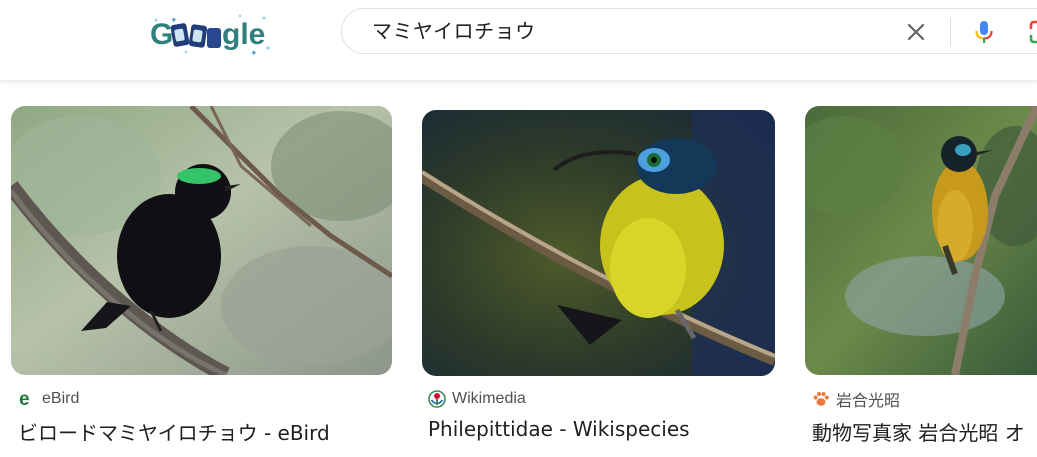  I want to click on google-doodle-logo: G gle ✦ ✦, so click(211, 34).